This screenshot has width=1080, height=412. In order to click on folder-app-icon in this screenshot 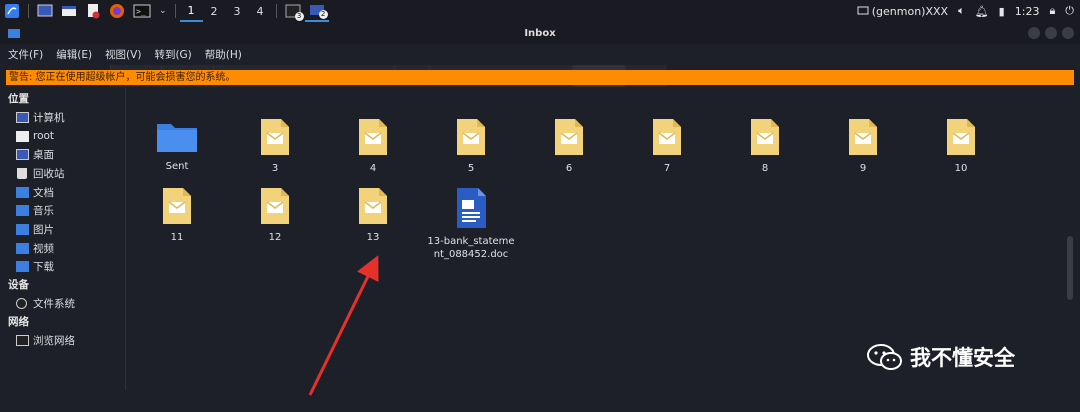, I will do `click(14, 33)`.